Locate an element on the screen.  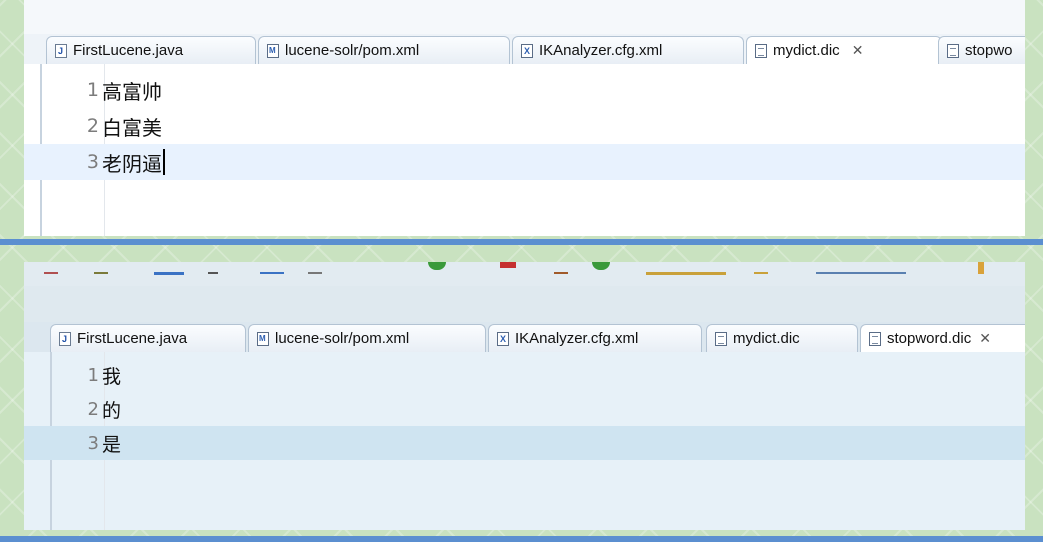
tab-stopword-dic: stopwo is located at coordinates (981, 50).